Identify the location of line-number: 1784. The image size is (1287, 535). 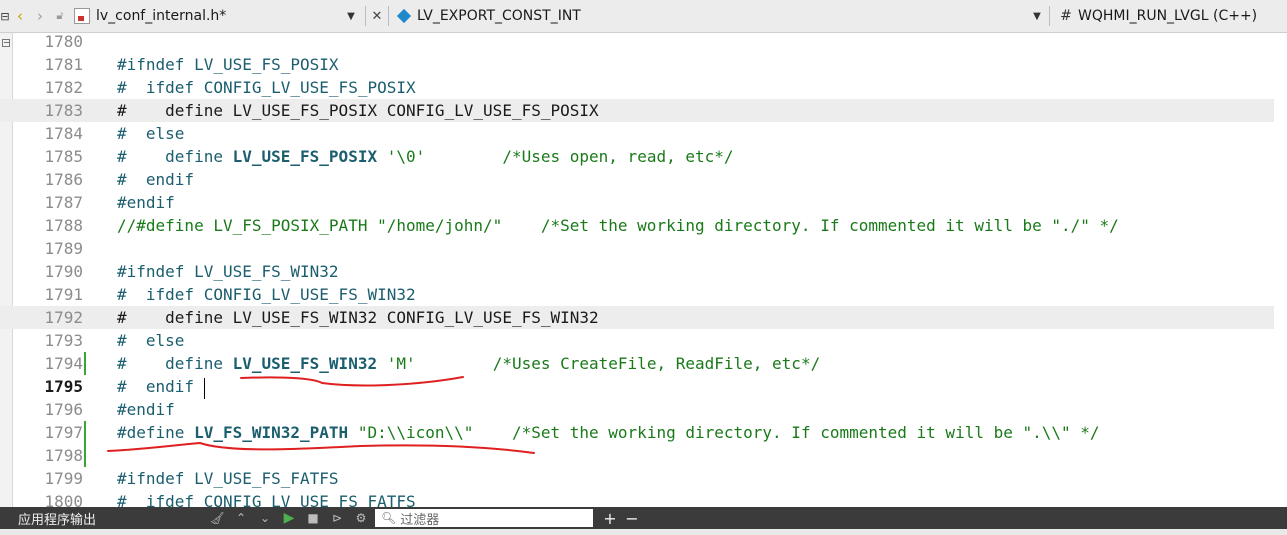
(63, 133).